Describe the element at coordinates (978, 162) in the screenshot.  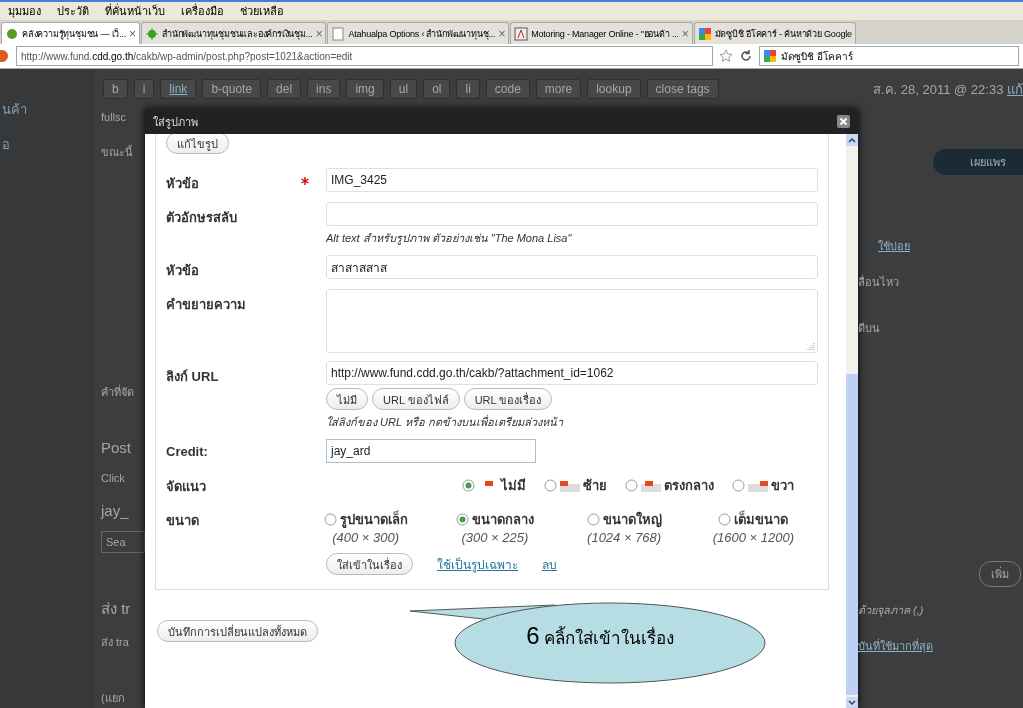
I see `publish-button: เผยแพร` at that location.